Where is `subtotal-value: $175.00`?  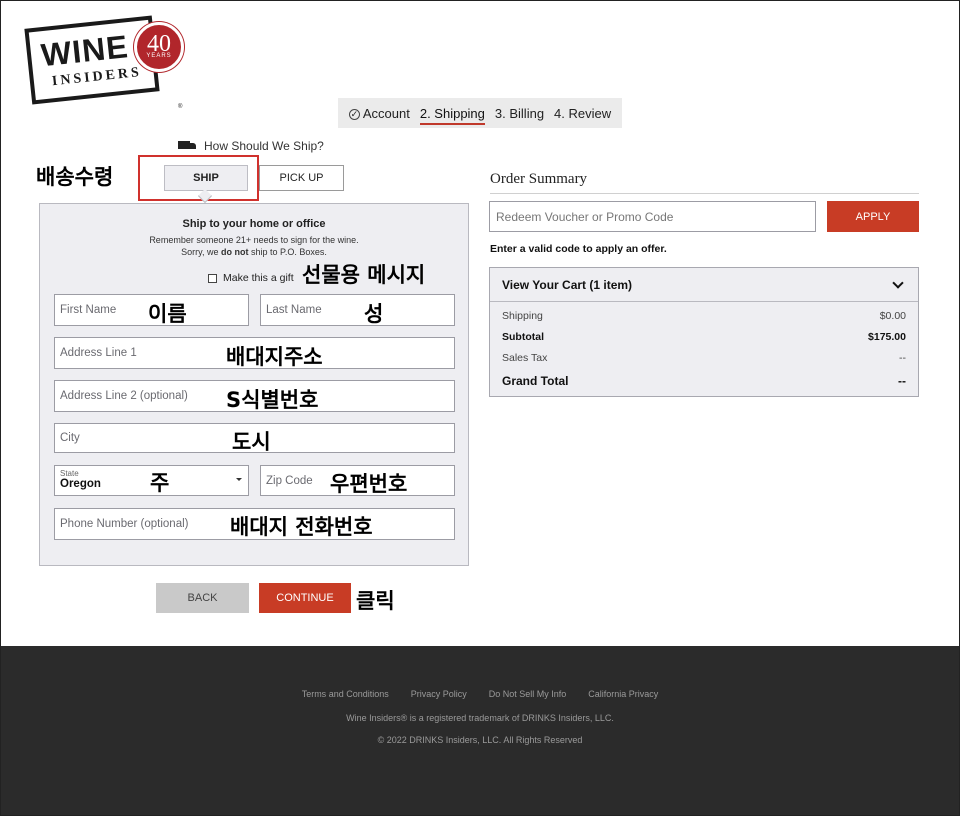 subtotal-value: $175.00 is located at coordinates (887, 337).